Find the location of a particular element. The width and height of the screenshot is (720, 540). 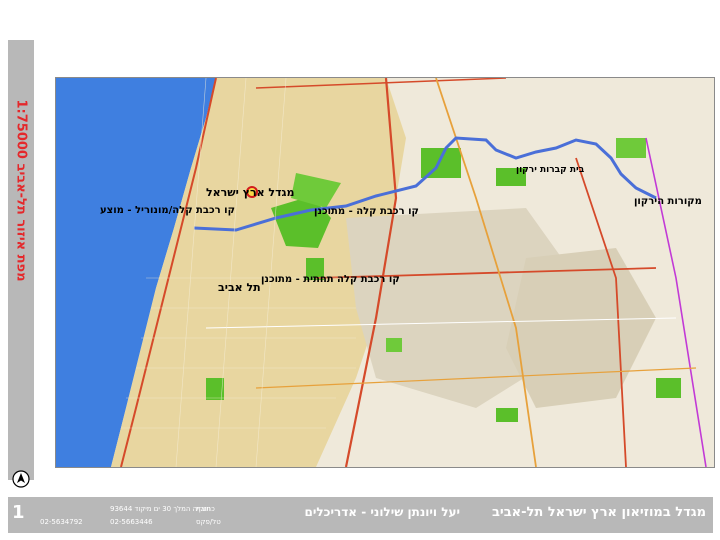

sidebar-title: מפת איזור תל-אביב 1:75000 is located at coordinates (21, 190).